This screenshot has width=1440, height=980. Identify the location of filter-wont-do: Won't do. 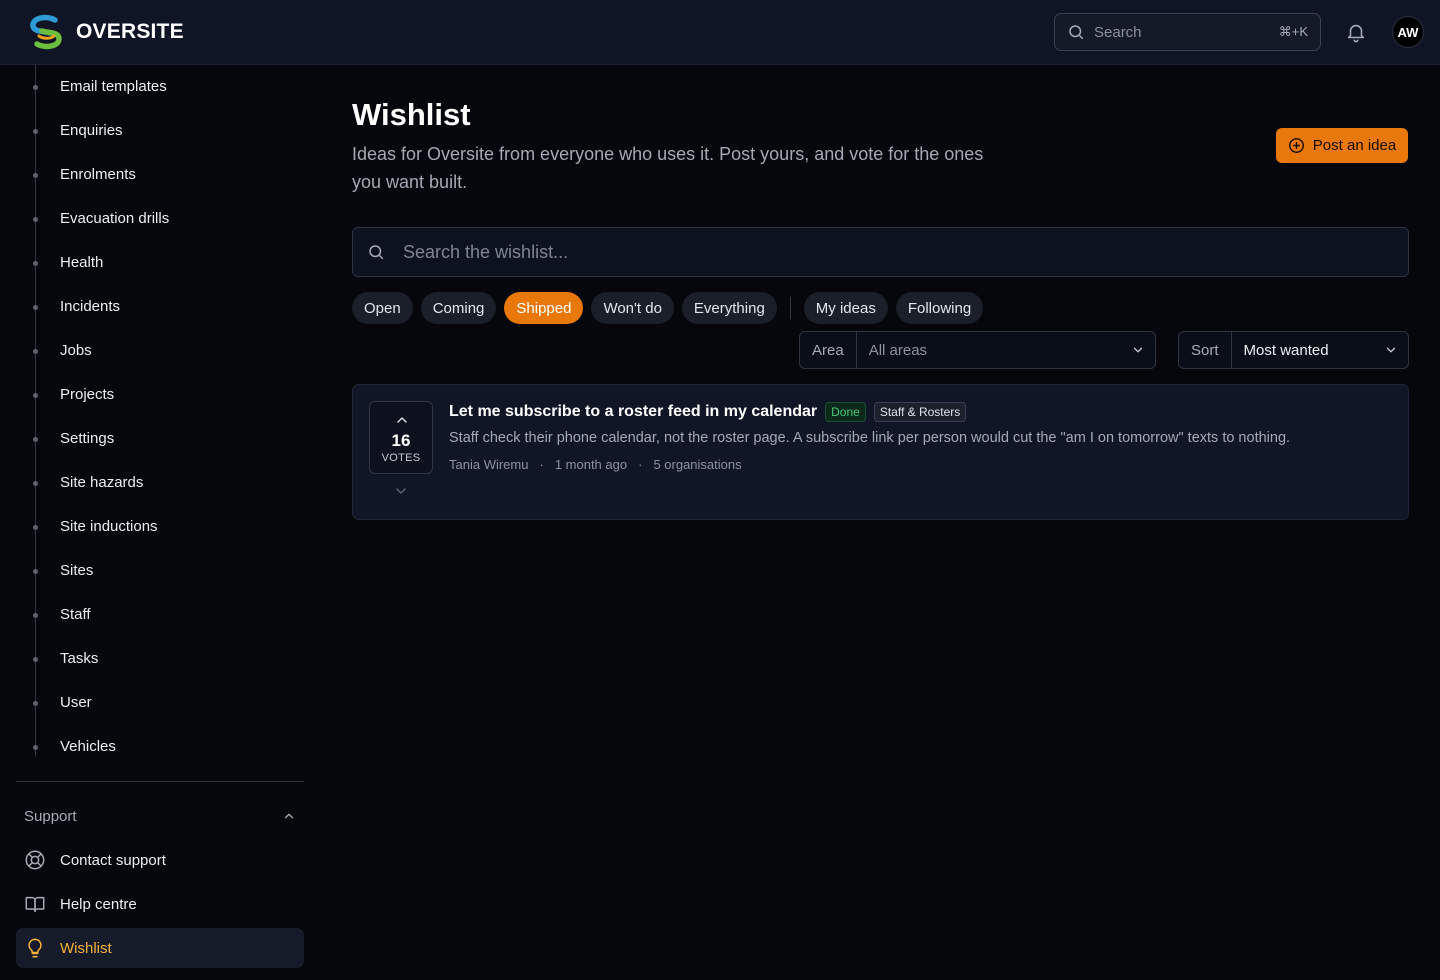
(632, 308).